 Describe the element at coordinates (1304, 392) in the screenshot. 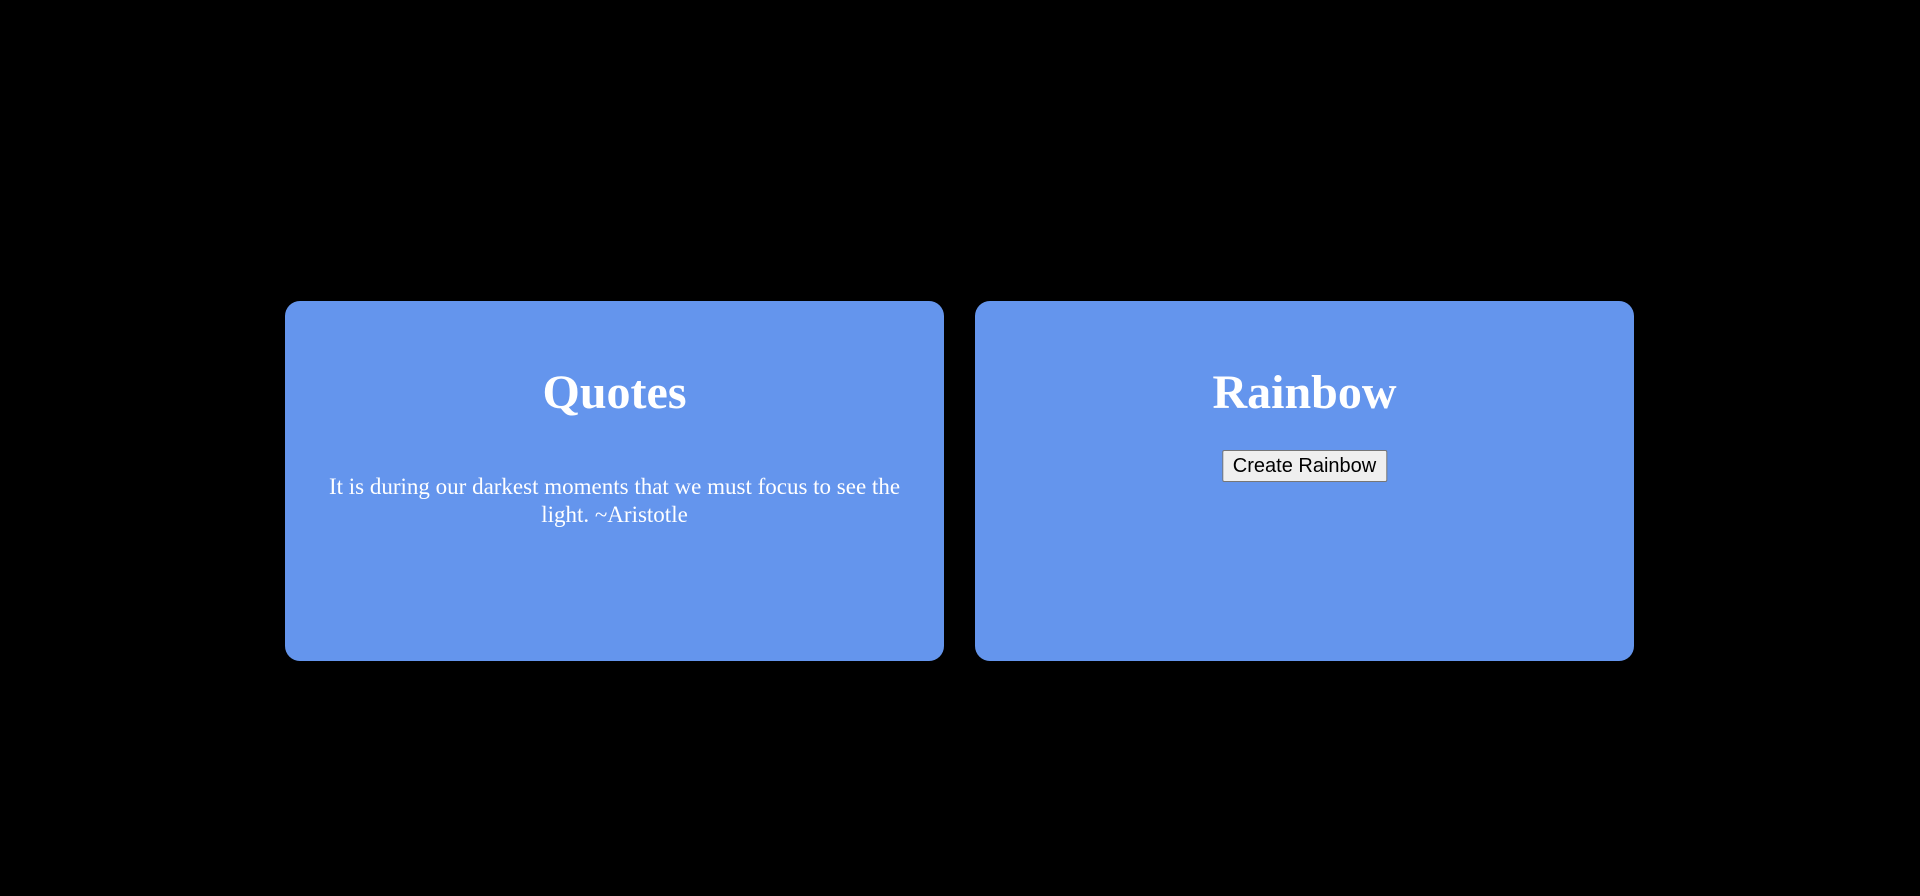

I see `rainbow-title: Rainbow` at that location.